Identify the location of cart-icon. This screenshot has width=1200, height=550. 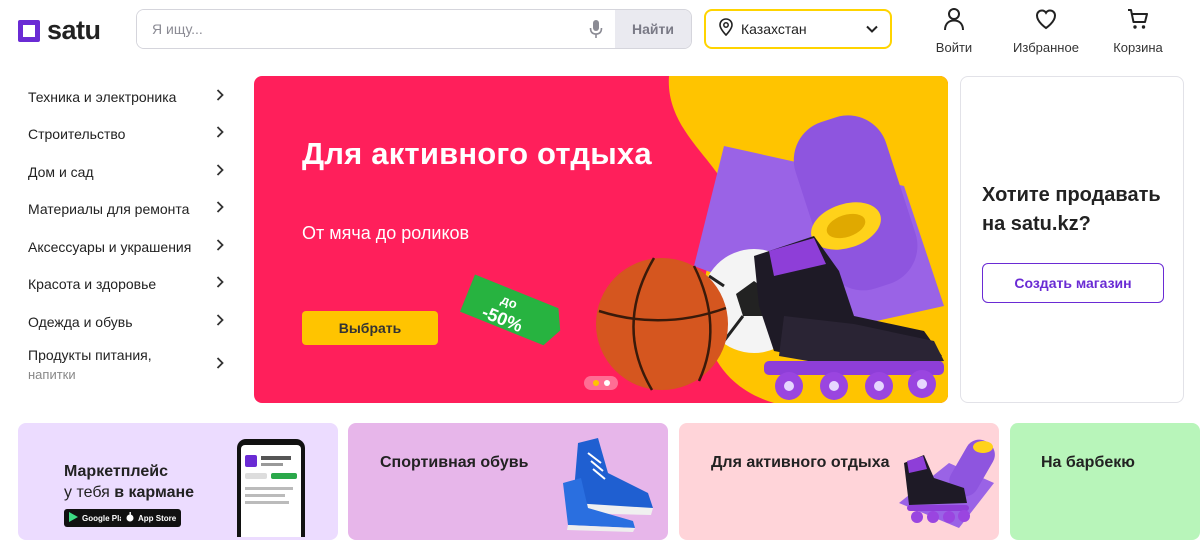
(1138, 21).